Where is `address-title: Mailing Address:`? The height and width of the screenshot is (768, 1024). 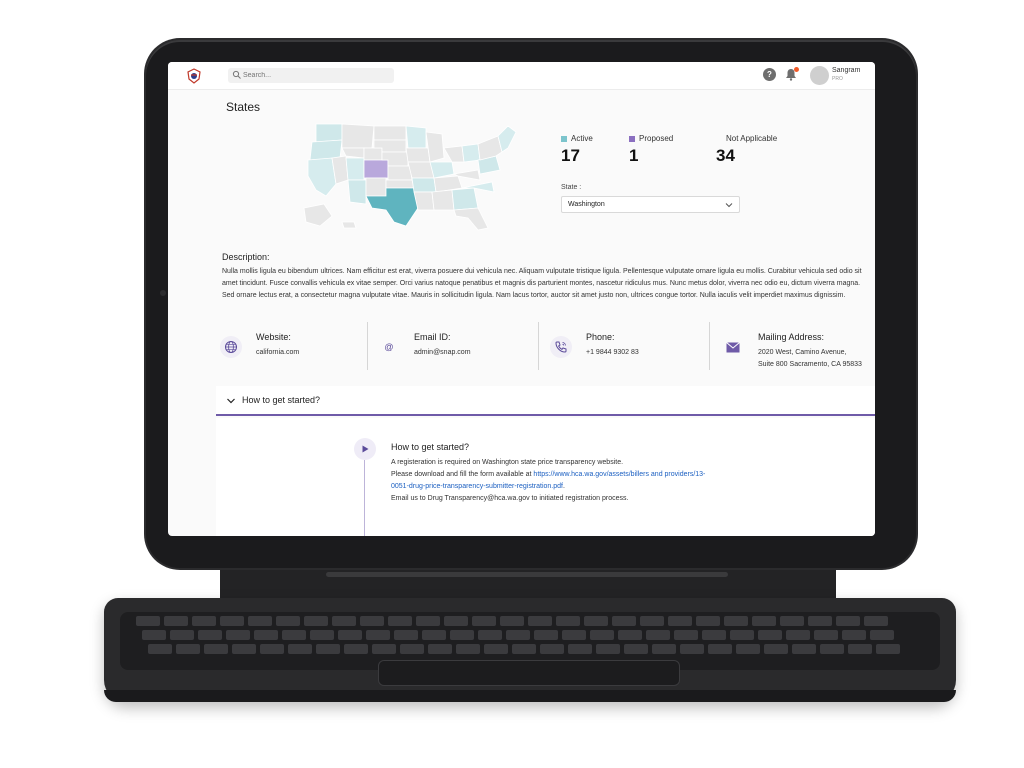
address-title: Mailing Address: is located at coordinates (791, 337).